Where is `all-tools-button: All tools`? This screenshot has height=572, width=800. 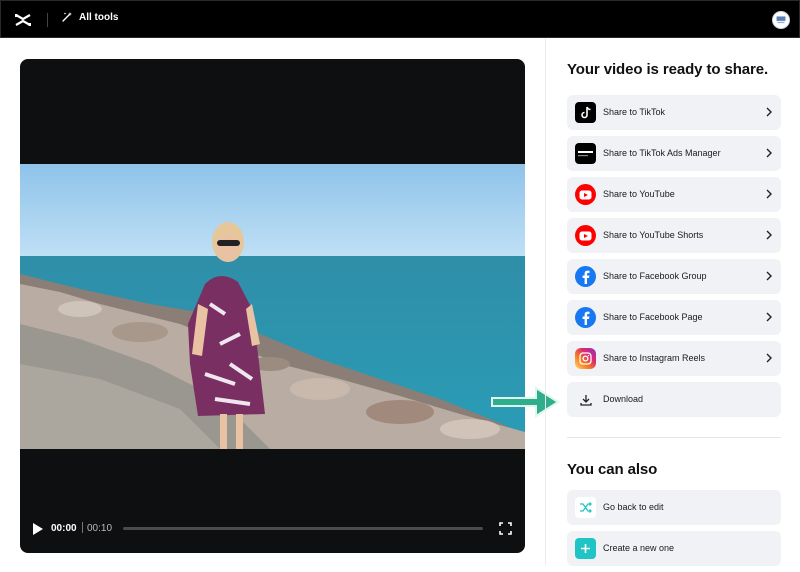 all-tools-button: All tools is located at coordinates (89, 17).